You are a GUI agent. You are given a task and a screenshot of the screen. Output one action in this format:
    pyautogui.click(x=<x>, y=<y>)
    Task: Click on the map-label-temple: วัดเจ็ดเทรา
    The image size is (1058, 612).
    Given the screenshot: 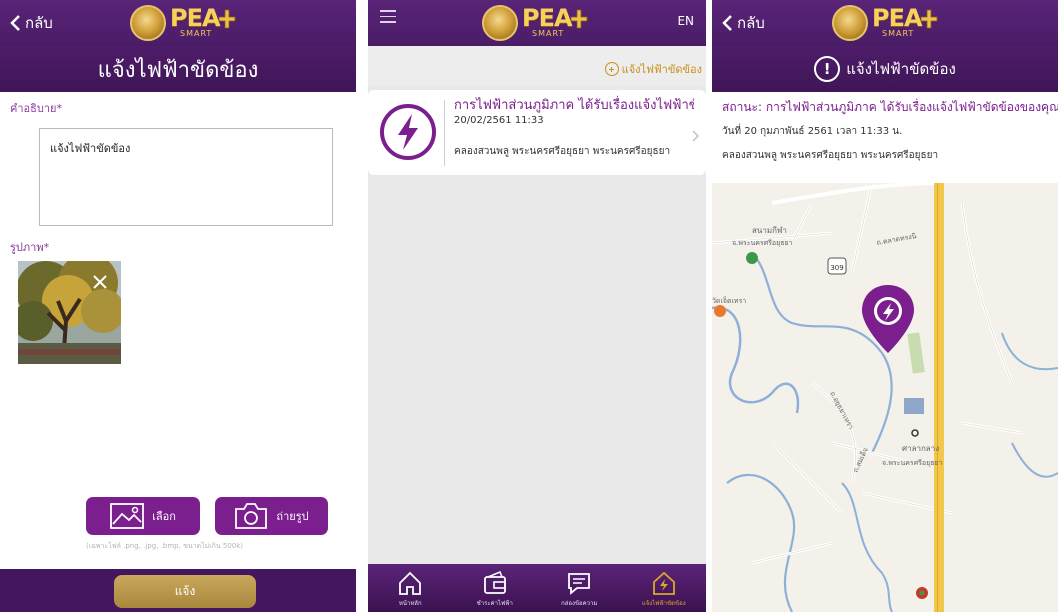 What is the action you would take?
    pyautogui.click(x=729, y=300)
    